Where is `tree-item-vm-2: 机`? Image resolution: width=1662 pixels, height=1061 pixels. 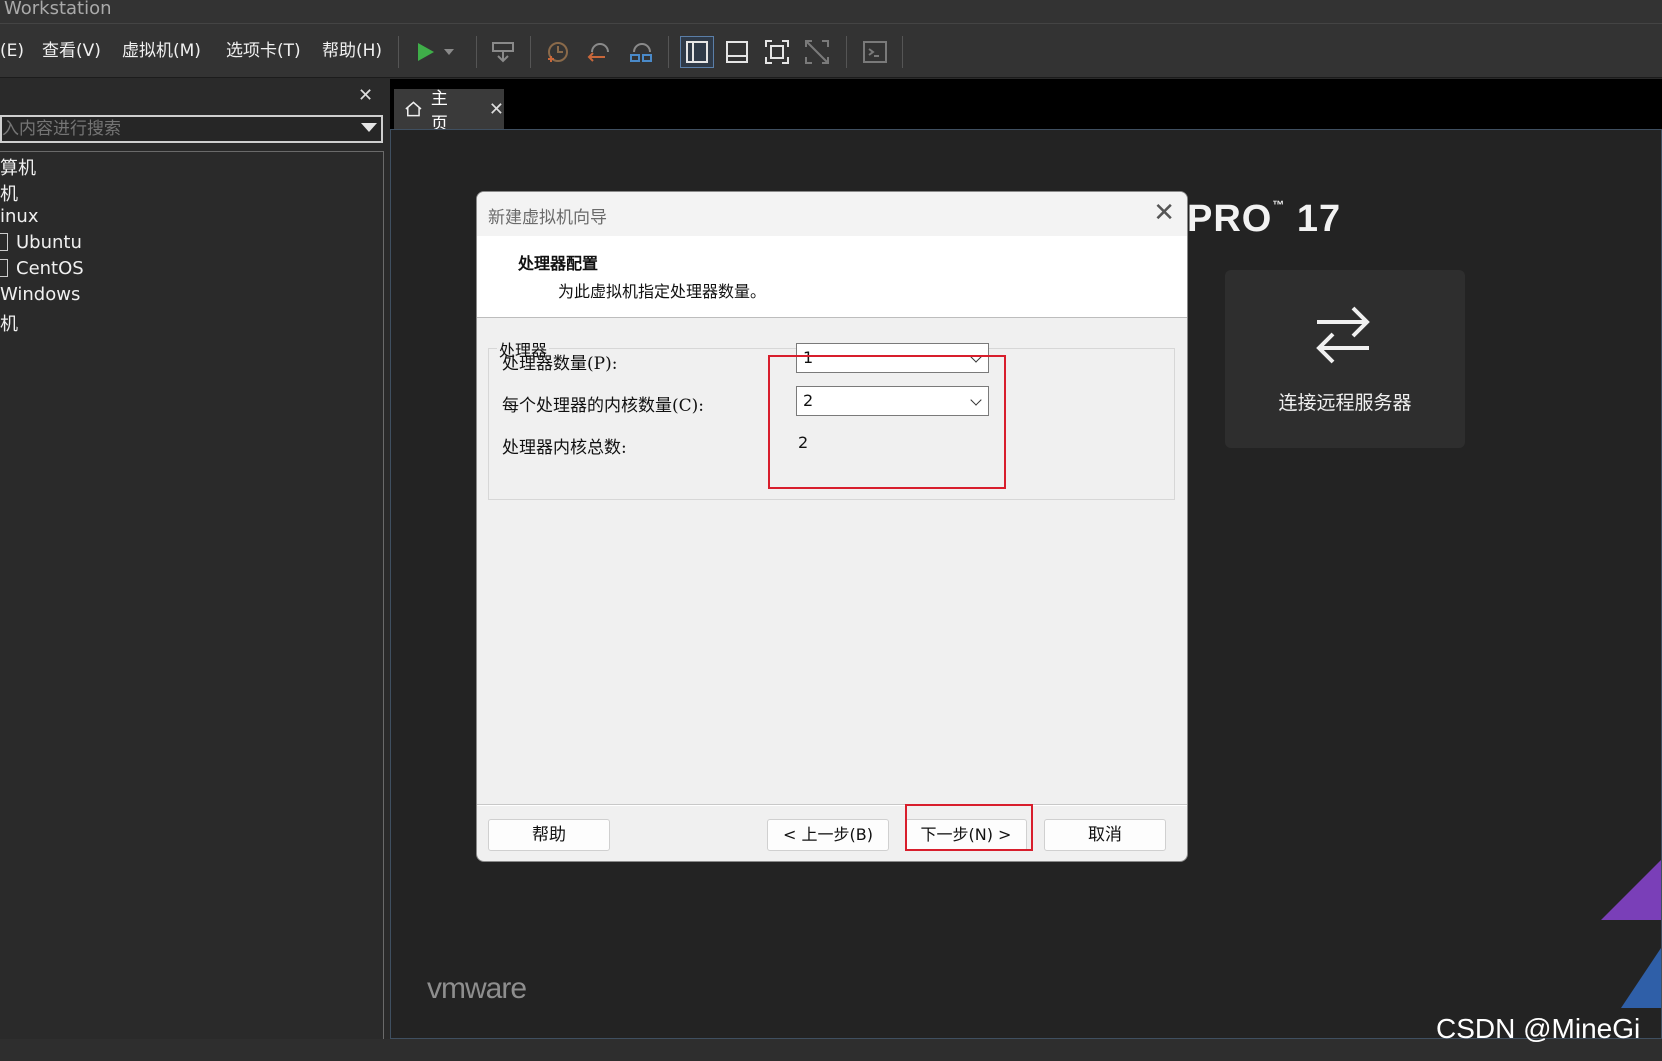
tree-item-vm-2: 机 is located at coordinates (9, 323).